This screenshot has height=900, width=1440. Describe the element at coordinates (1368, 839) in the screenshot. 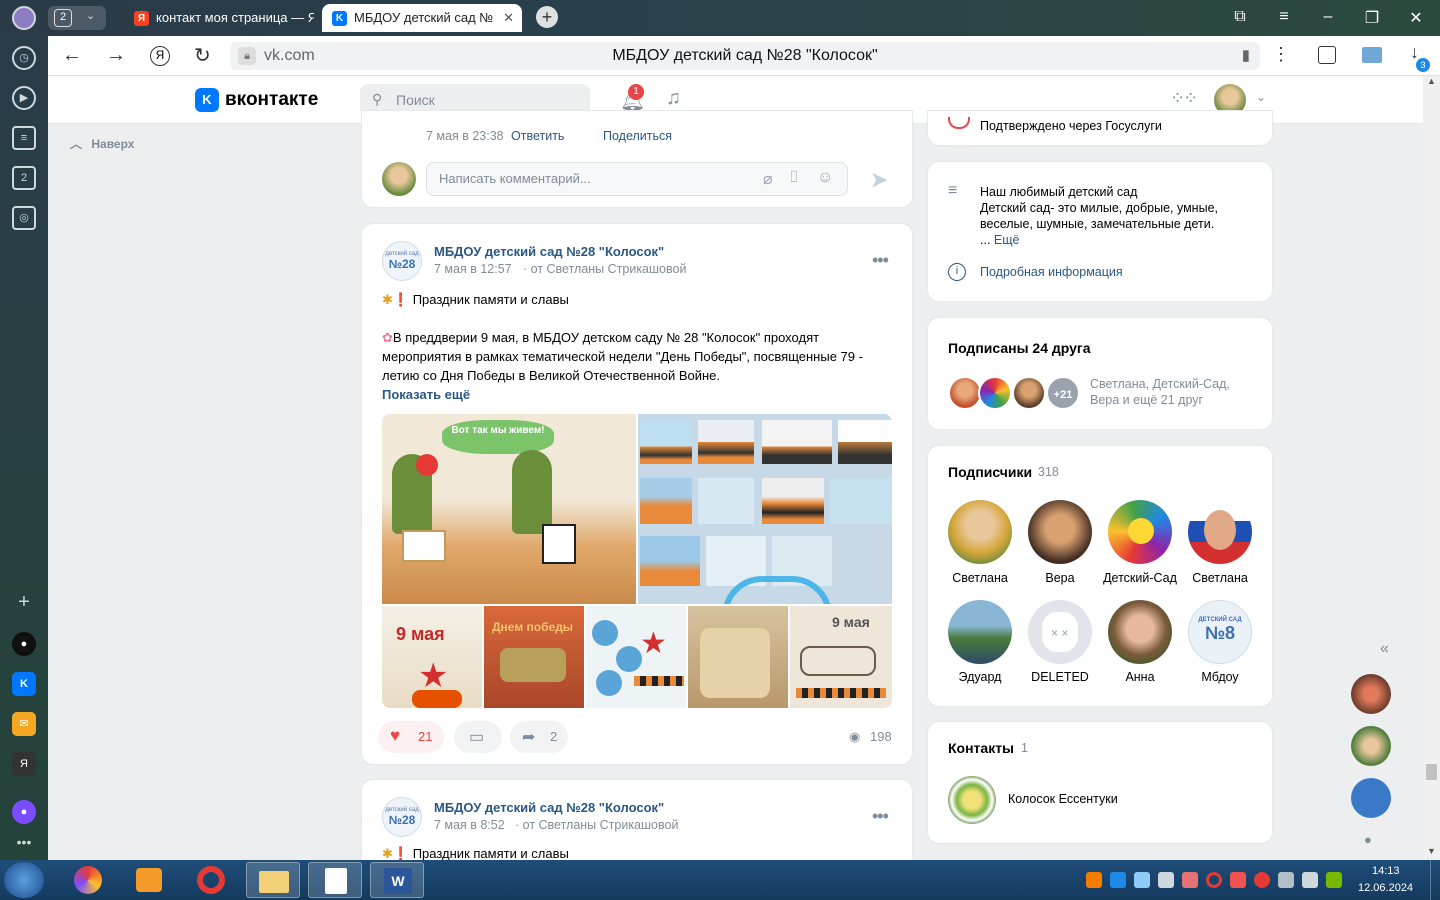

I see `chat-icon: ●` at that location.